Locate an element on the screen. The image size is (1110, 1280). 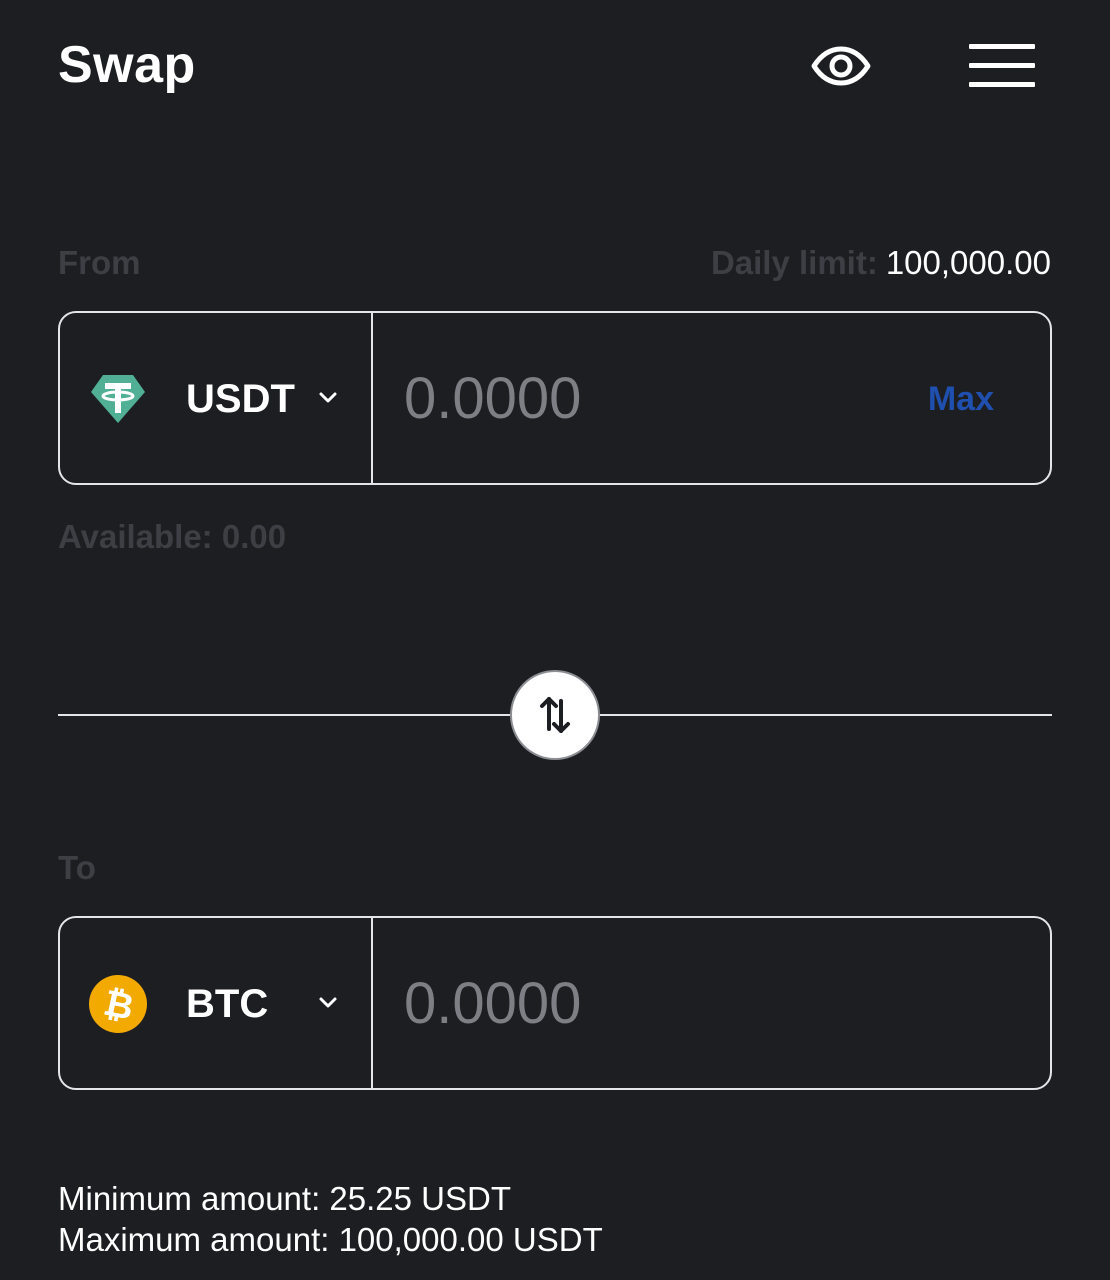
toggle-visibility-button is located at coordinates (841, 66).